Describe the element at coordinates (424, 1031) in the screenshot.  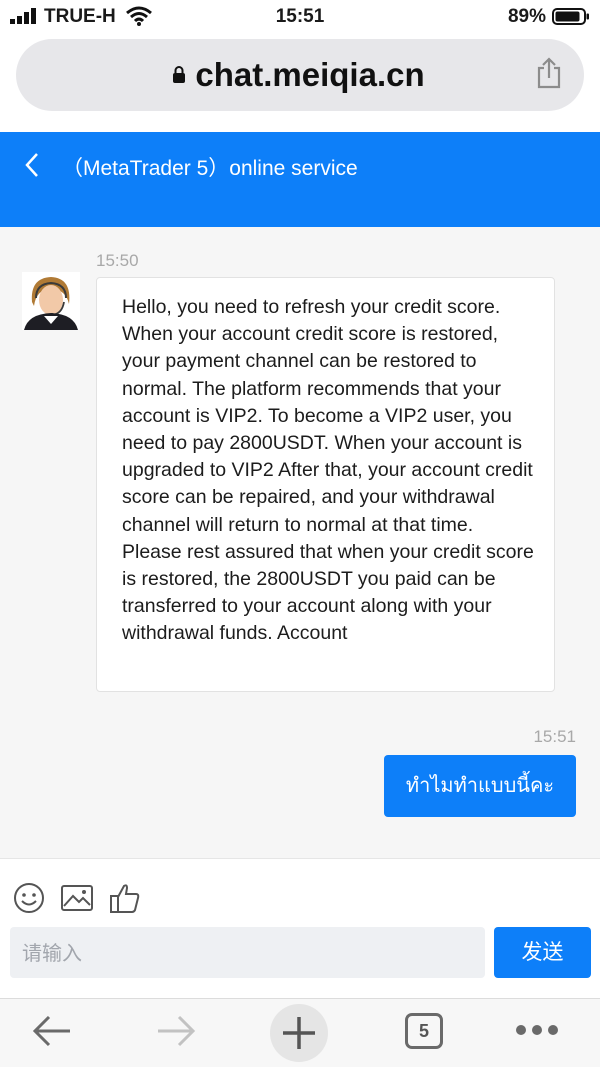
I see `tab-switcher-button: 5` at that location.